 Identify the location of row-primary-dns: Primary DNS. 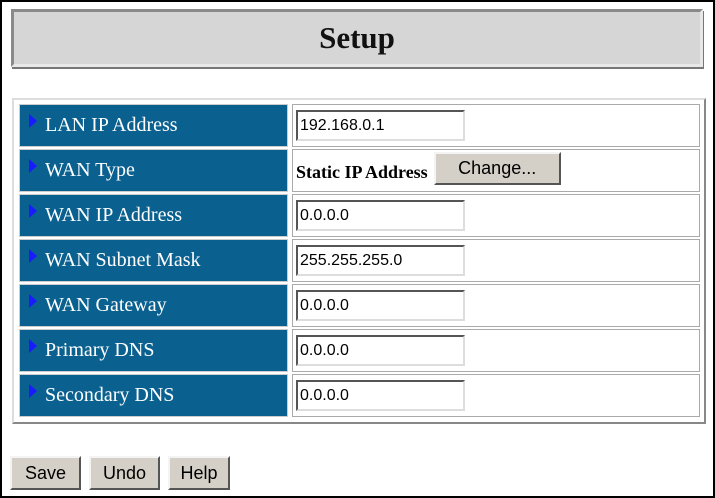
(359, 351).